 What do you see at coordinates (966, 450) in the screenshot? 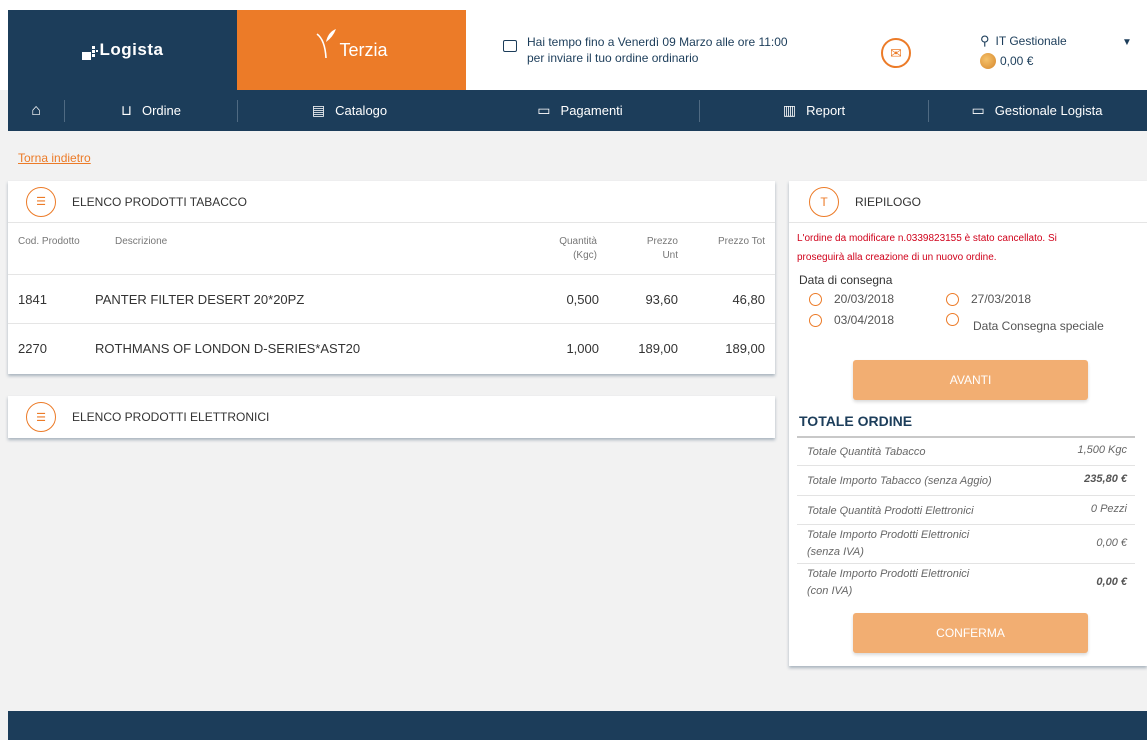
I see `total-row: Totale Quantità Tabacco 1,500 Kgc` at bounding box center [966, 450].